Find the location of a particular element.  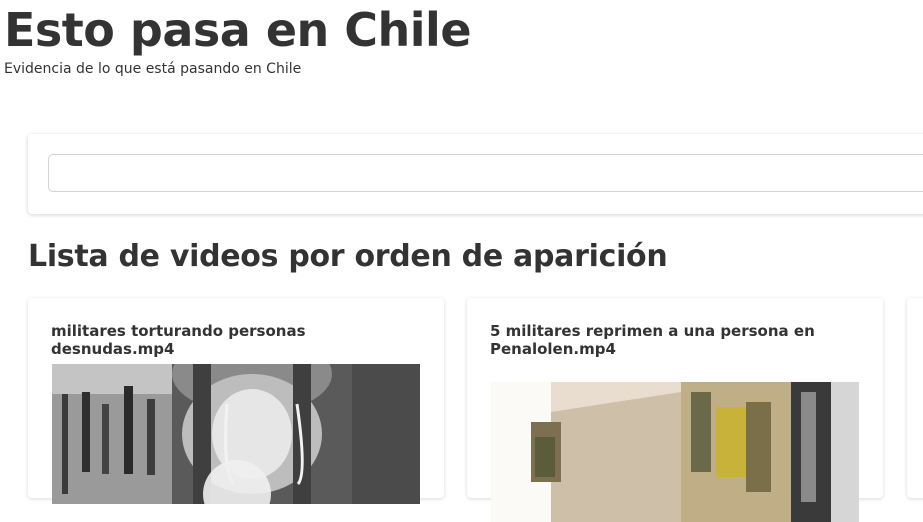

site-title: Esto pasa en Chile is located at coordinates (238, 30).